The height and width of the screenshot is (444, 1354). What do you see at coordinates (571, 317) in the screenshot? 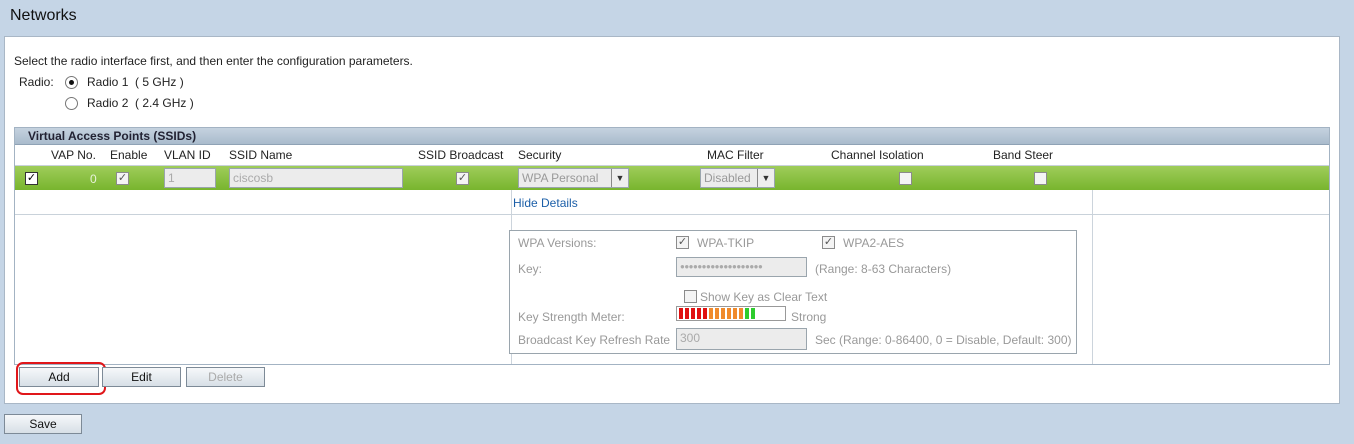
I see `key-strength-label: Key Strength Meter:` at bounding box center [571, 317].